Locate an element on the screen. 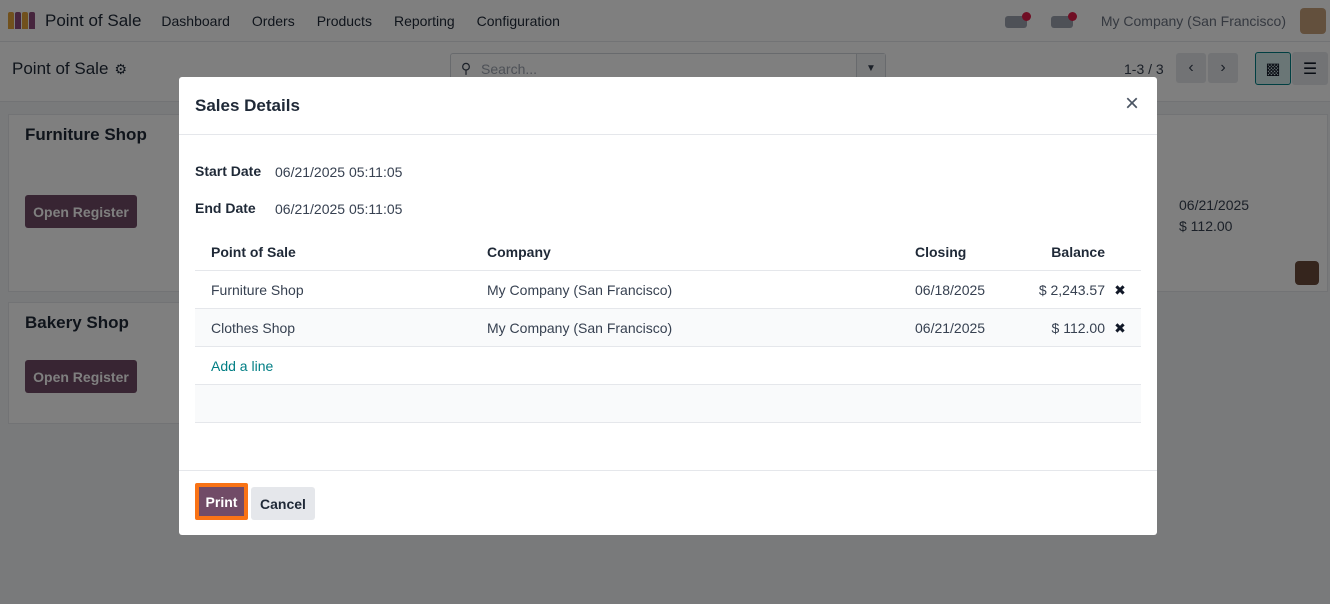  cell-pos: Clothes Shop is located at coordinates (253, 328).